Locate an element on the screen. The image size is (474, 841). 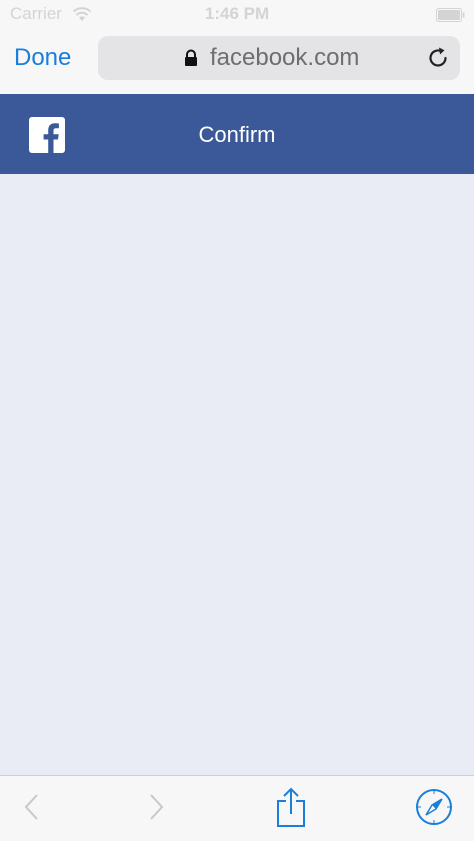
status-bar: Carrier 1:46 PM is located at coordinates (237, 16).